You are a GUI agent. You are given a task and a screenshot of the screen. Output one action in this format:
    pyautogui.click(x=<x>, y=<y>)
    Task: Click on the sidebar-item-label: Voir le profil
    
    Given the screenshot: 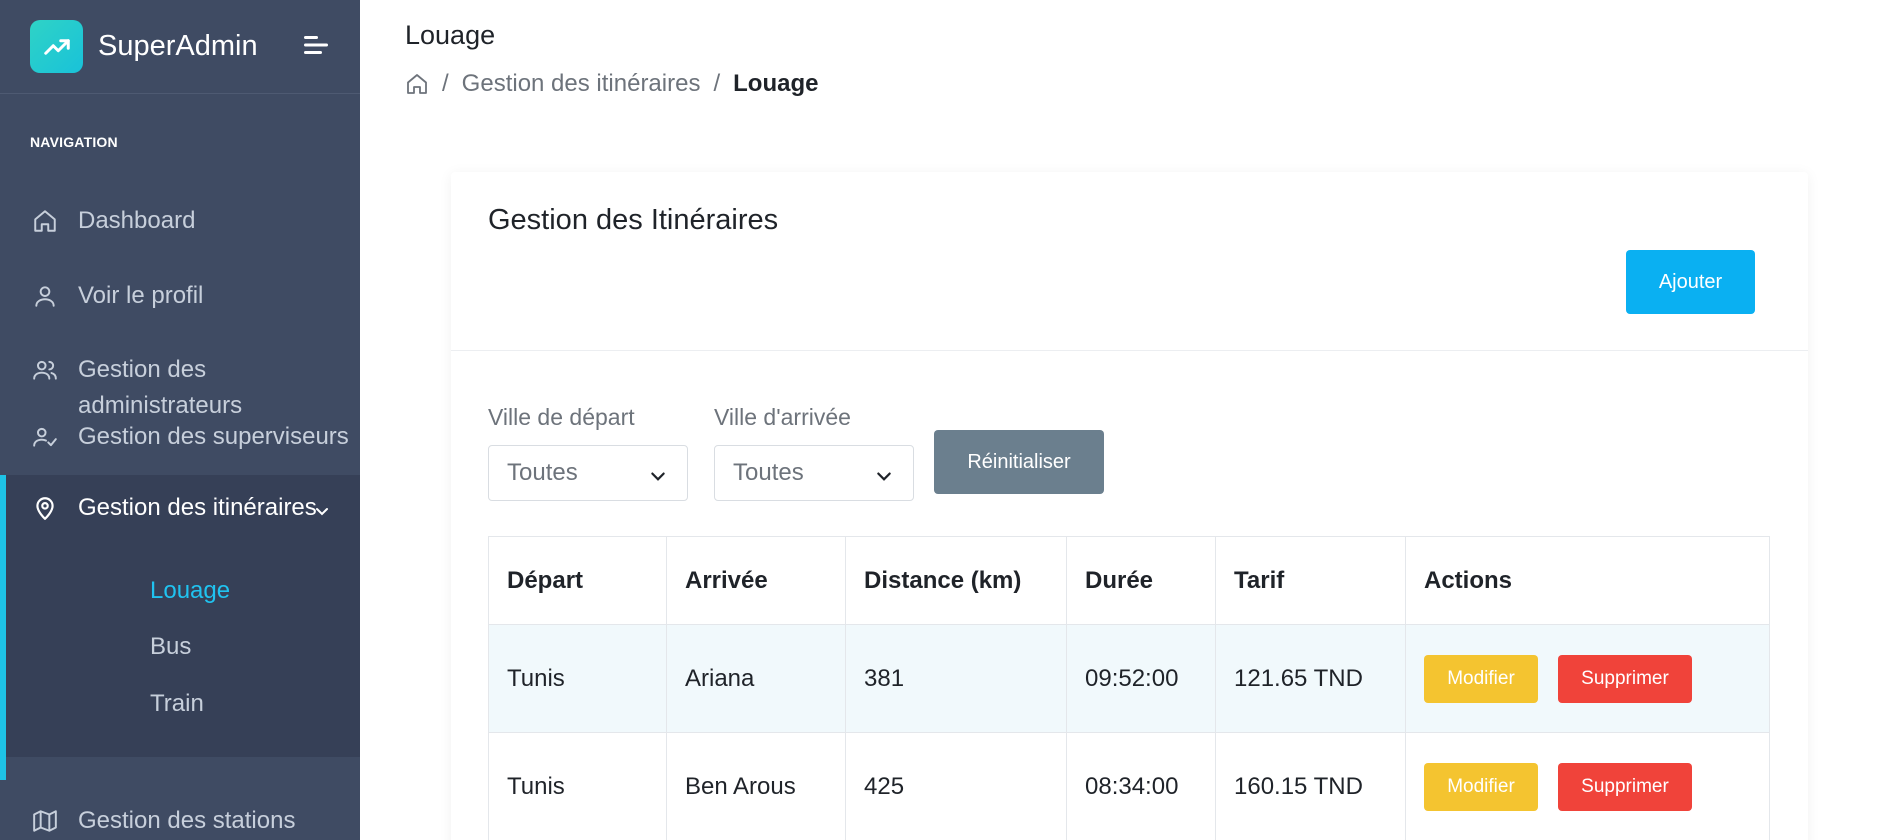 What is the action you would take?
    pyautogui.click(x=141, y=295)
    